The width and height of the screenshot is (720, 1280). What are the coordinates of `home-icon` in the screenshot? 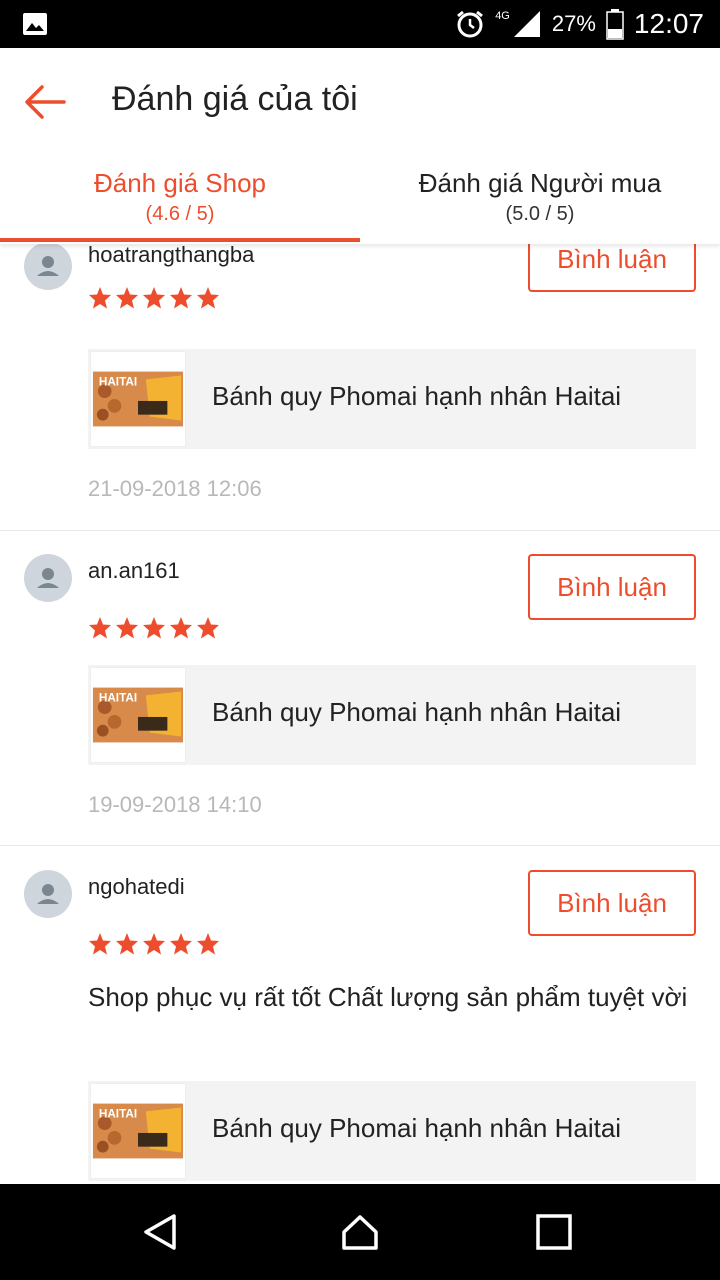 It's located at (360, 1232).